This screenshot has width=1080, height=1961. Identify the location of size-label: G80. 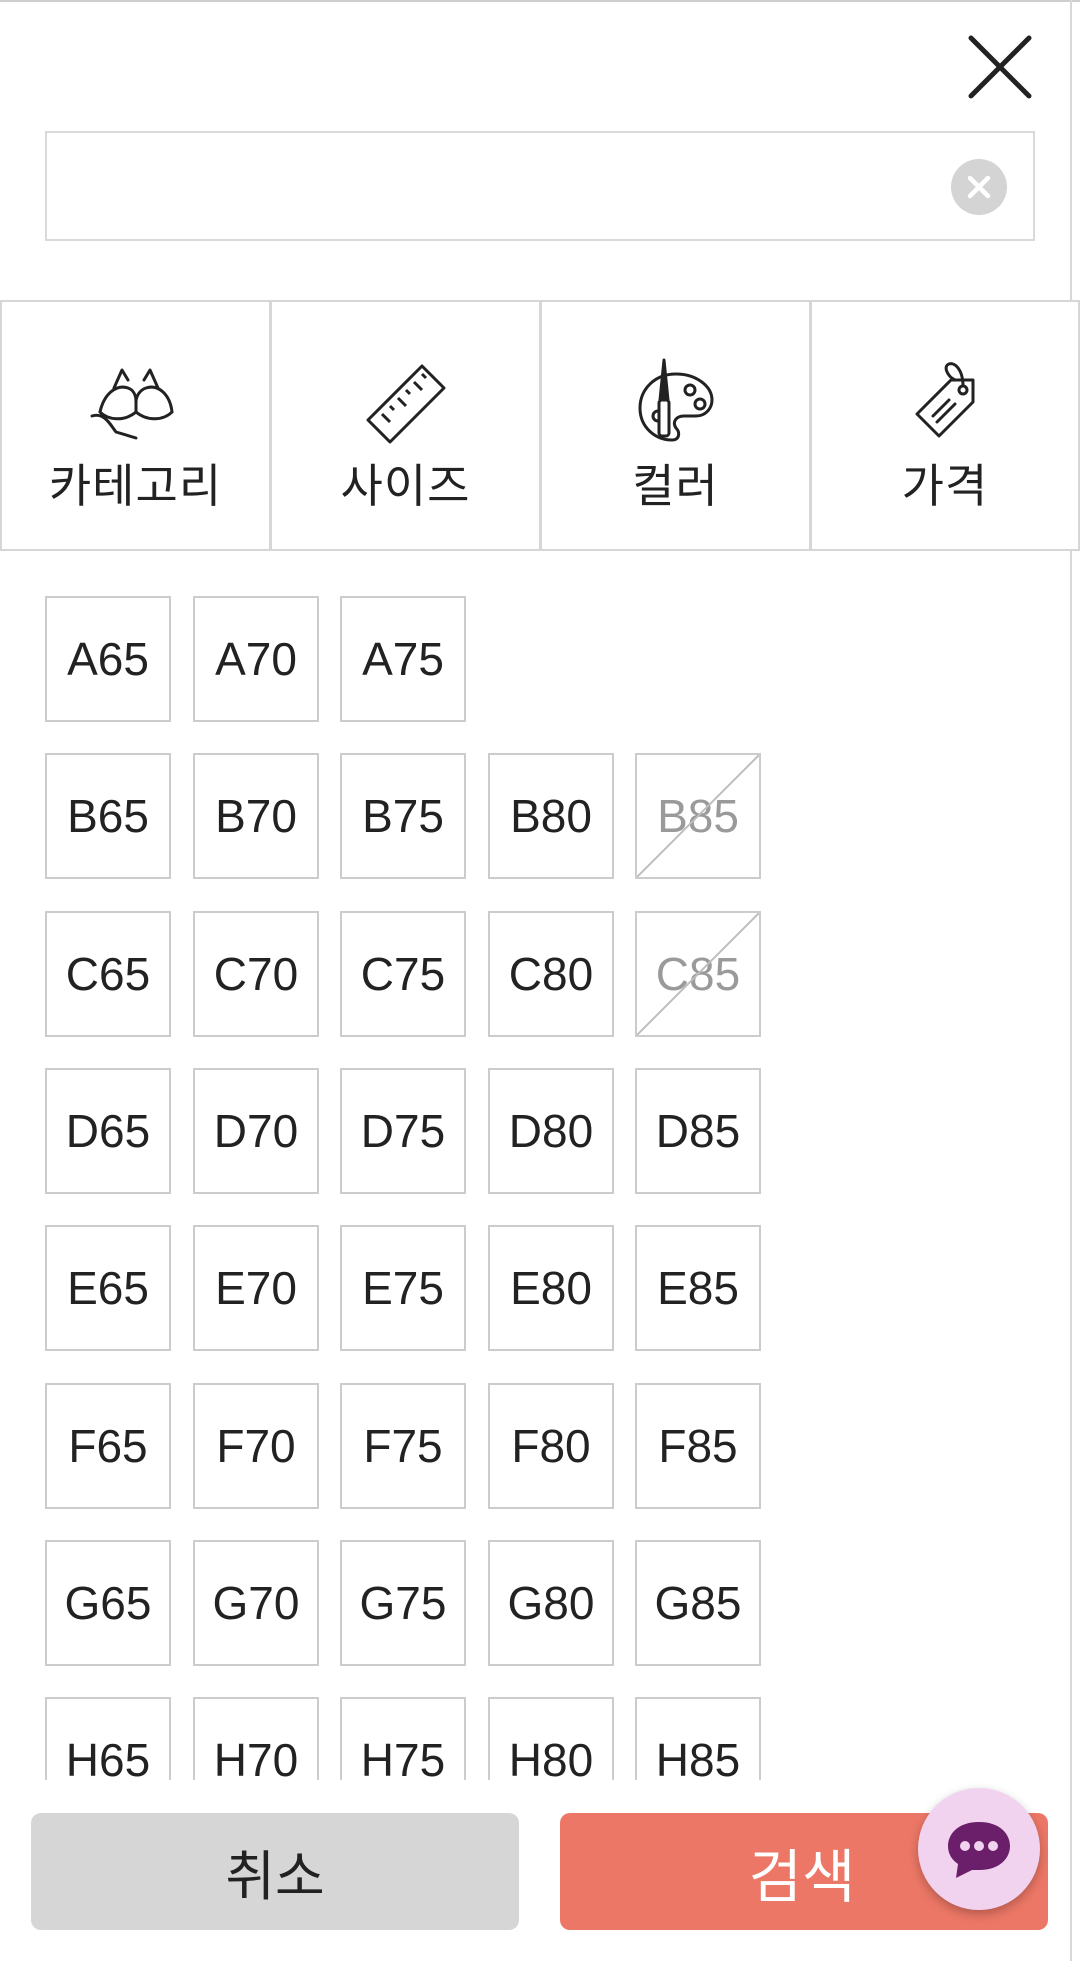
(551, 1603).